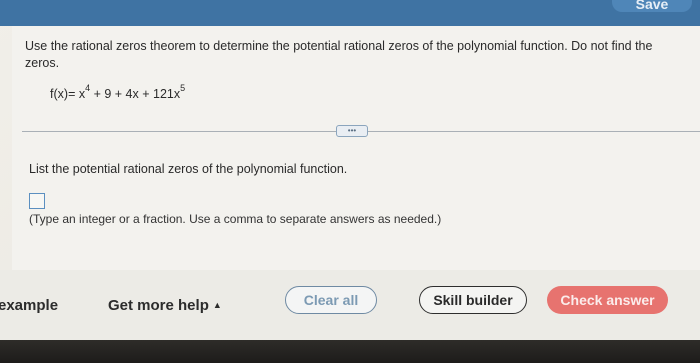 This screenshot has height=363, width=700. Describe the element at coordinates (352, 131) in the screenshot. I see `expand-more-button: •••` at that location.